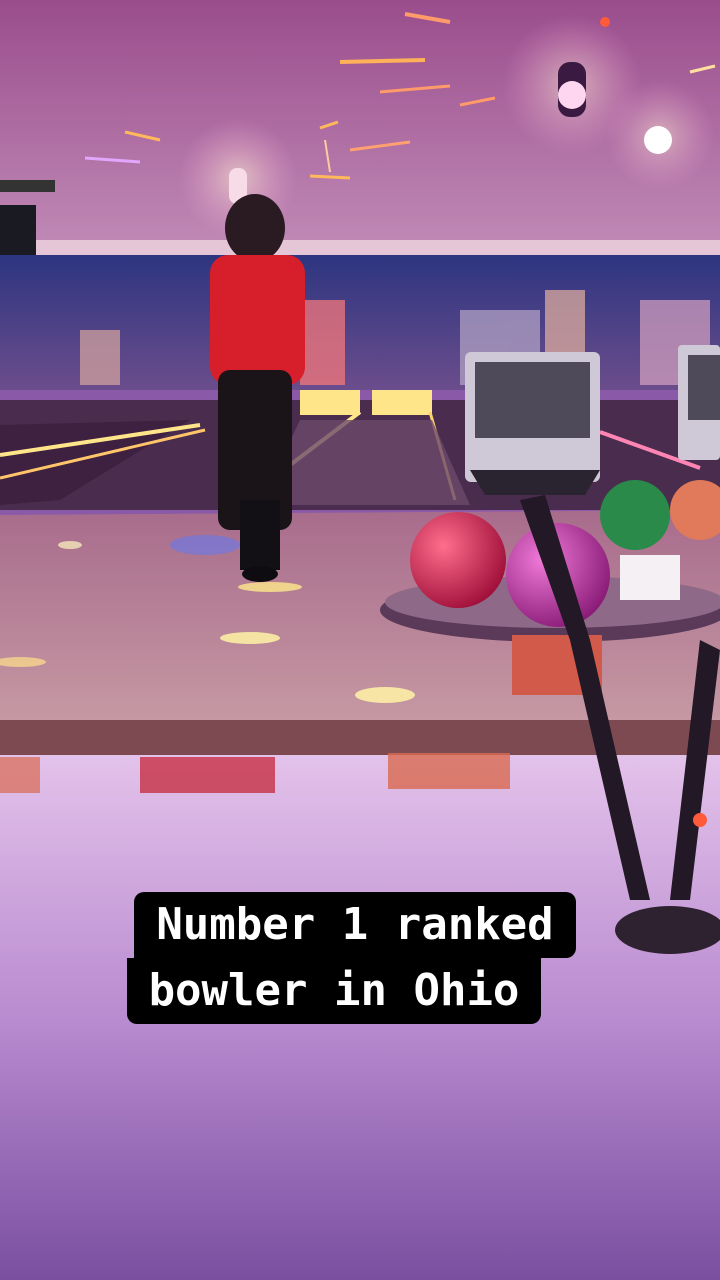 Image resolution: width=720 pixels, height=1280 pixels. I want to click on story-caption: Number 1 ranked bowler in Ohio, so click(360, 958).